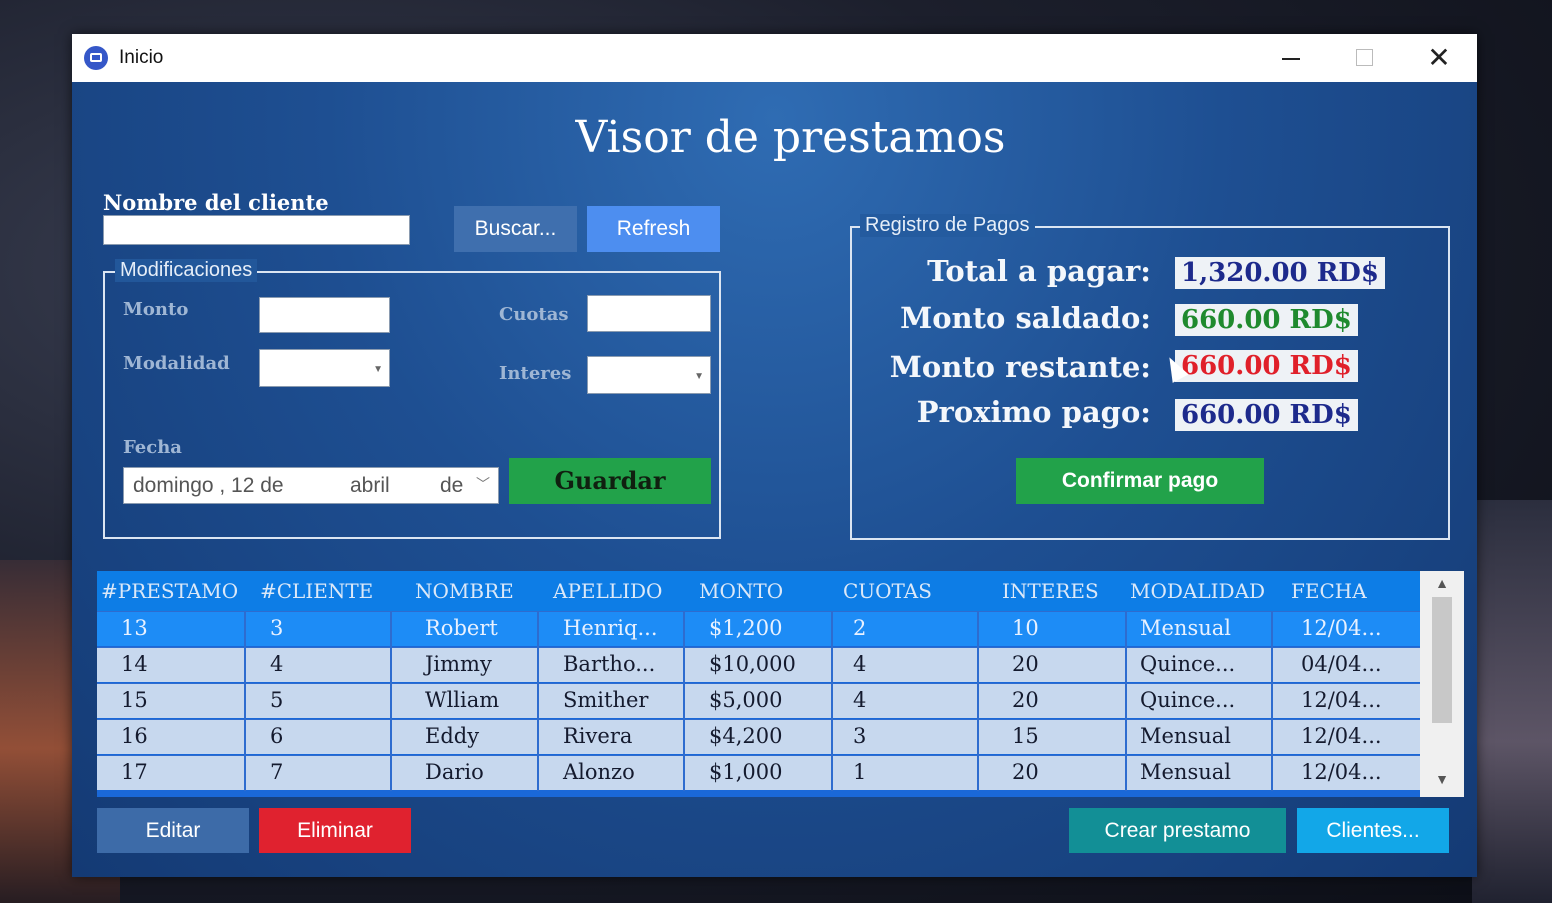 The height and width of the screenshot is (903, 1552). Describe the element at coordinates (599, 772) in the screenshot. I see `table-cell: Alonzo` at that location.